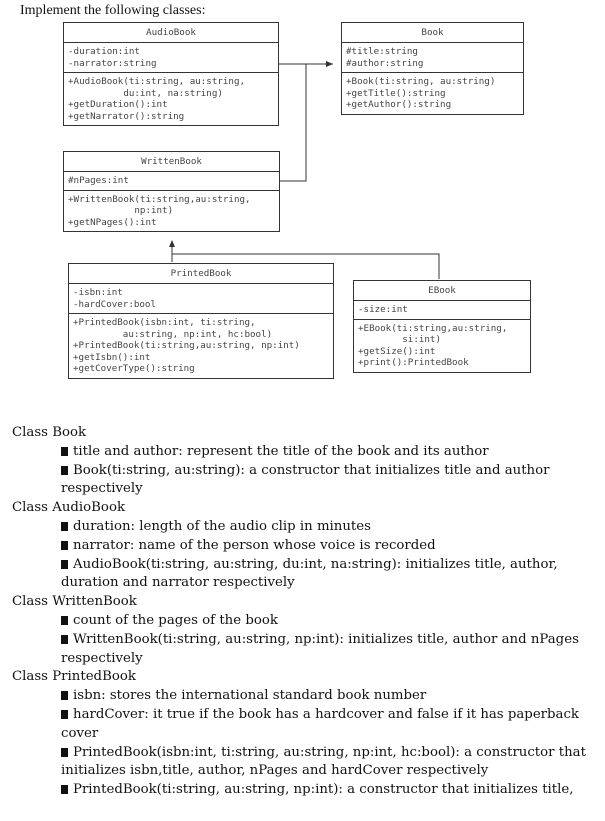 This screenshot has width=605, height=821. Describe the element at coordinates (159, 199) in the screenshot. I see `method: +WrittenBook(ti:string,au:string,` at that location.